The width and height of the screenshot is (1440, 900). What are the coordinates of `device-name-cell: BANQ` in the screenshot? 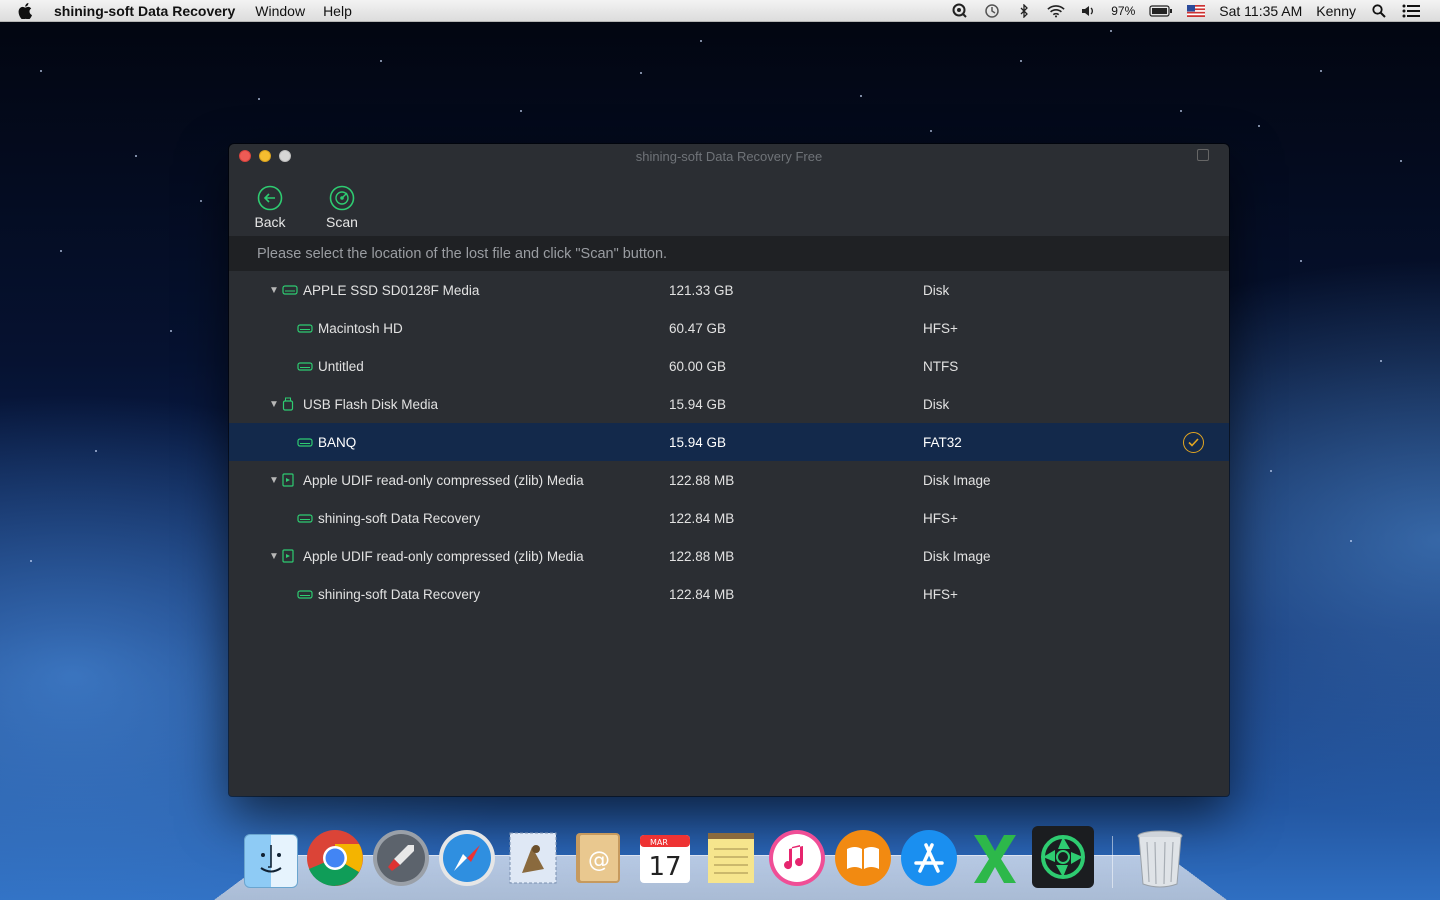 It's located at (449, 442).